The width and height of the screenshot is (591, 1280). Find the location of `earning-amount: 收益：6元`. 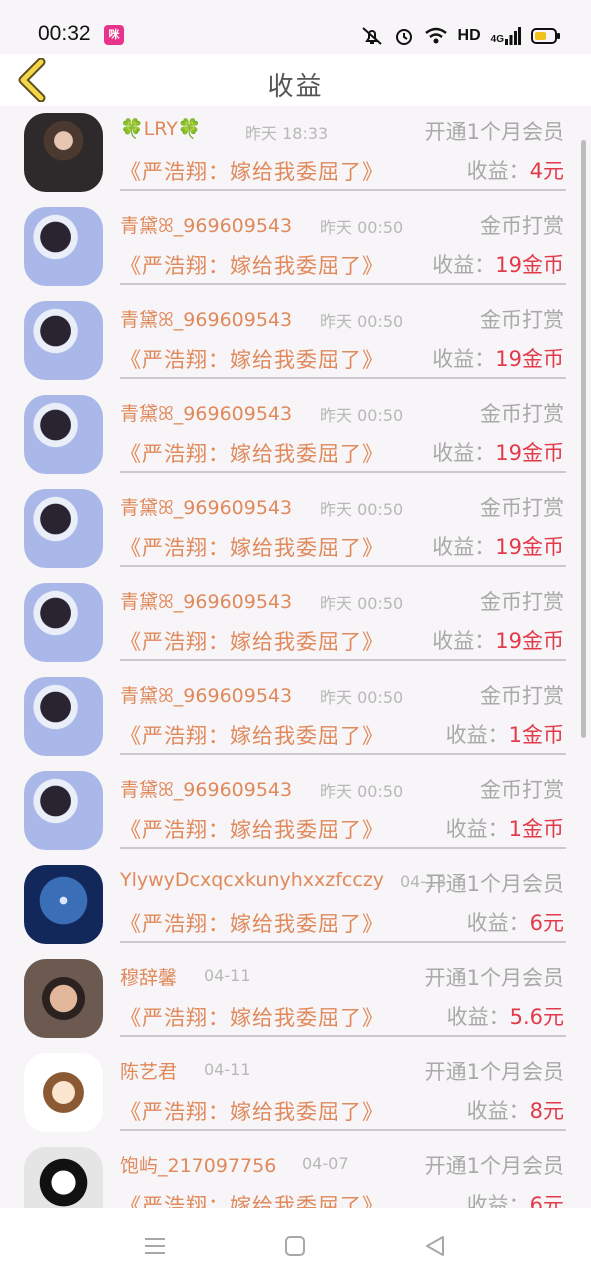

earning-amount: 收益：6元 is located at coordinates (515, 922).